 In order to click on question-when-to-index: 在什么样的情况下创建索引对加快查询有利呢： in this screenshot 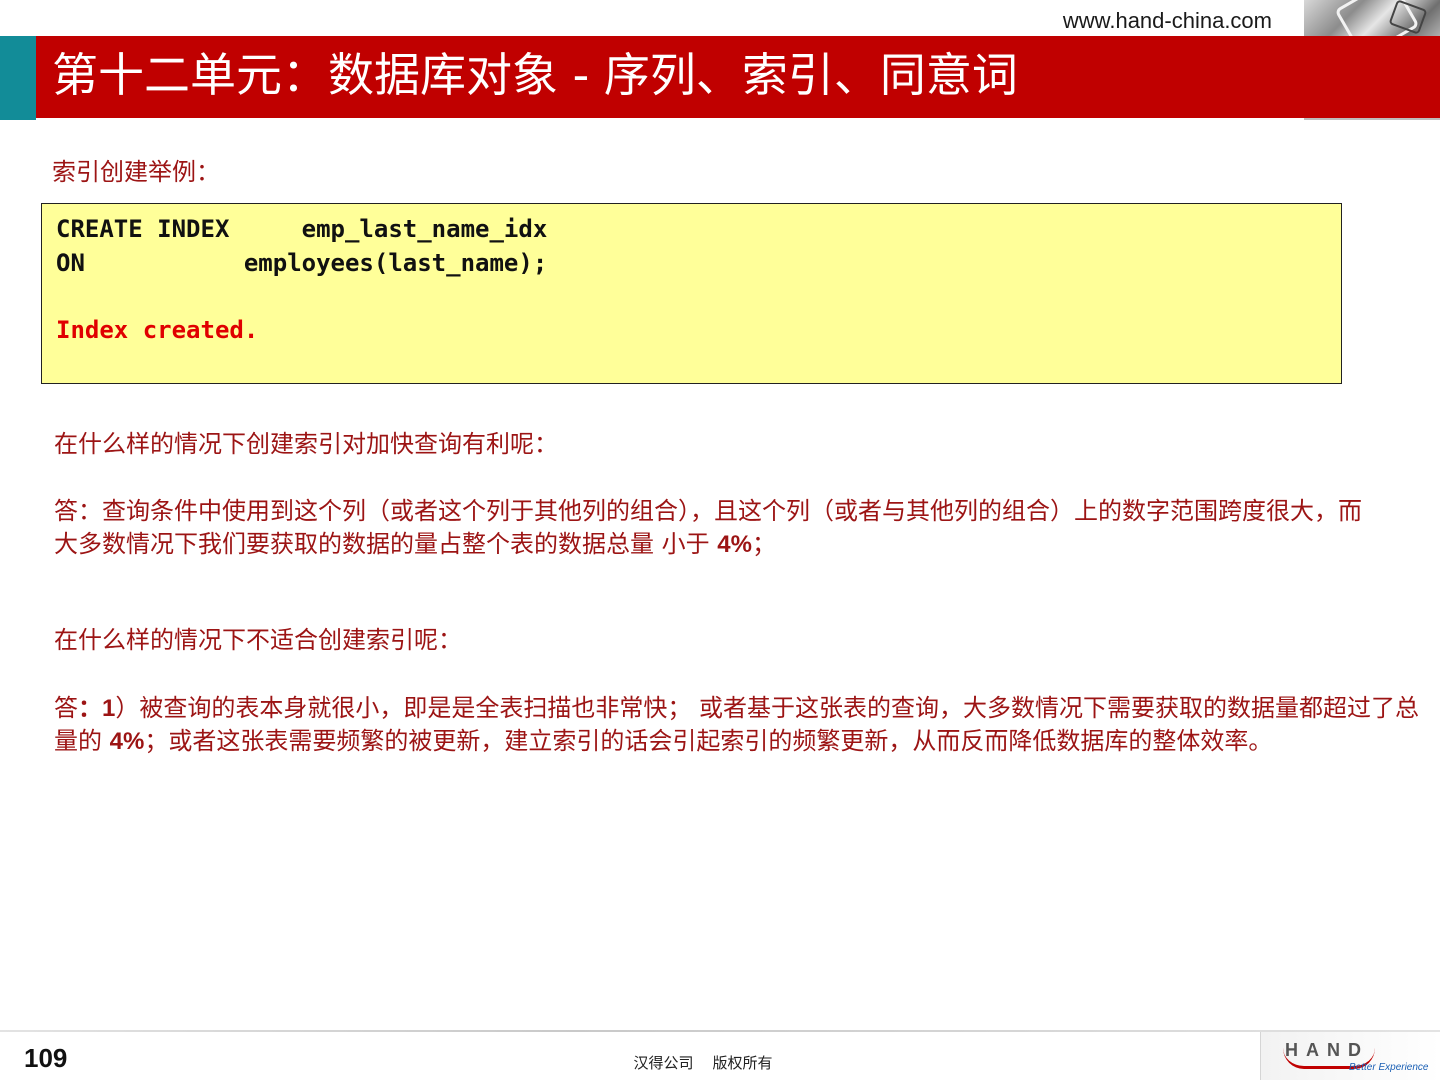, I will do `click(306, 444)`.